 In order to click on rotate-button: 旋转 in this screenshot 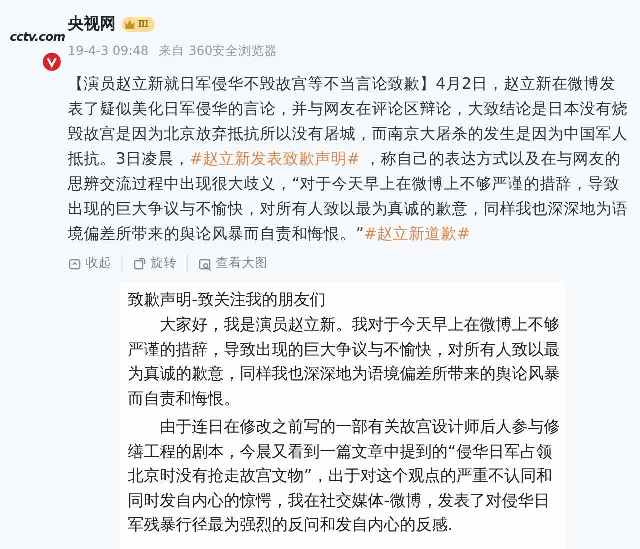, I will do `click(155, 263)`.